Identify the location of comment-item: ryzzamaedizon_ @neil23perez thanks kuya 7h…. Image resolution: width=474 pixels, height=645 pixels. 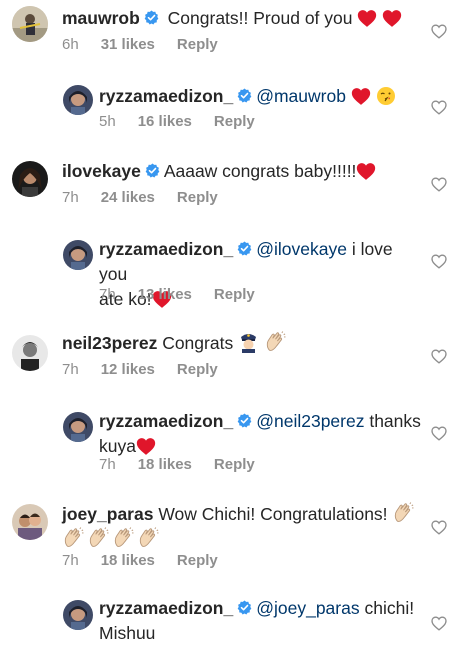
(237, 444).